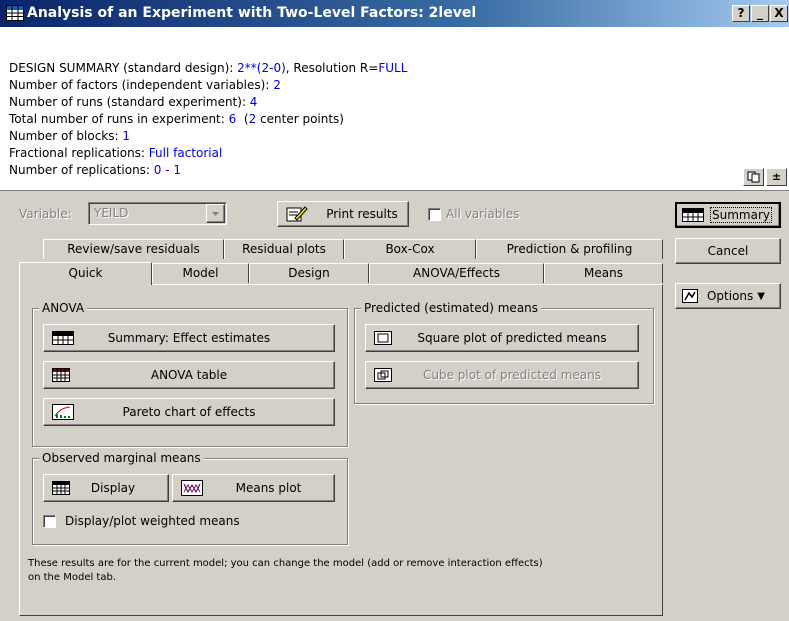  I want to click on tab-quick: Quick, so click(85, 273).